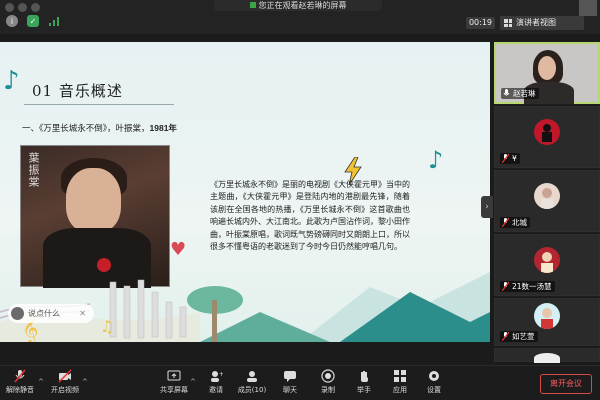 The height and width of the screenshot is (400, 600). I want to click on participant-tile: ¥, so click(547, 137).